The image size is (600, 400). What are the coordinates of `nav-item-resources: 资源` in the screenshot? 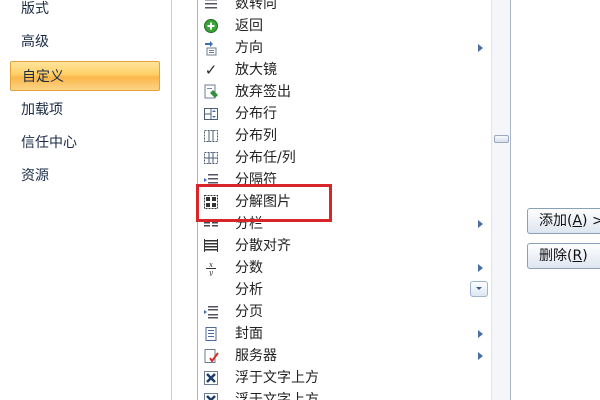 It's located at (85, 176).